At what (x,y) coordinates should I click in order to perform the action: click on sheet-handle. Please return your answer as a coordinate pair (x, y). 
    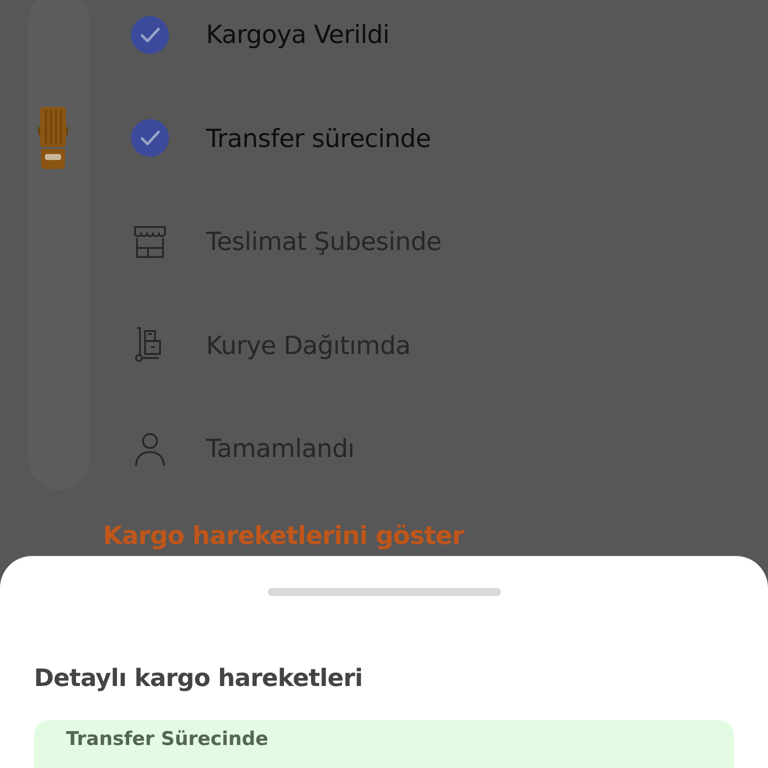
    Looking at the image, I should click on (384, 592).